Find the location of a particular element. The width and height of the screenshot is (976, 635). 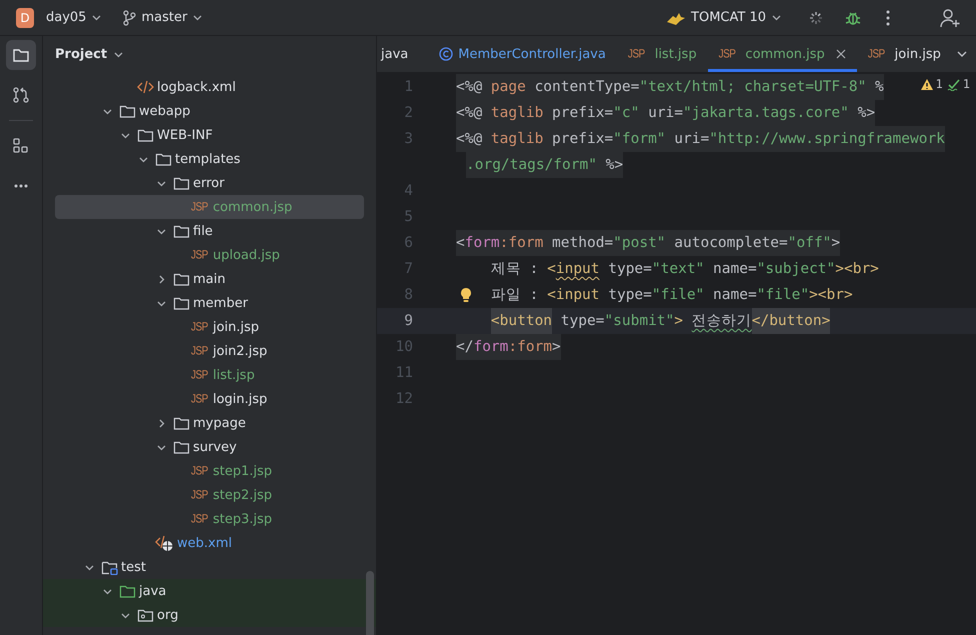

panel-title-dropdown: Project is located at coordinates (89, 54).